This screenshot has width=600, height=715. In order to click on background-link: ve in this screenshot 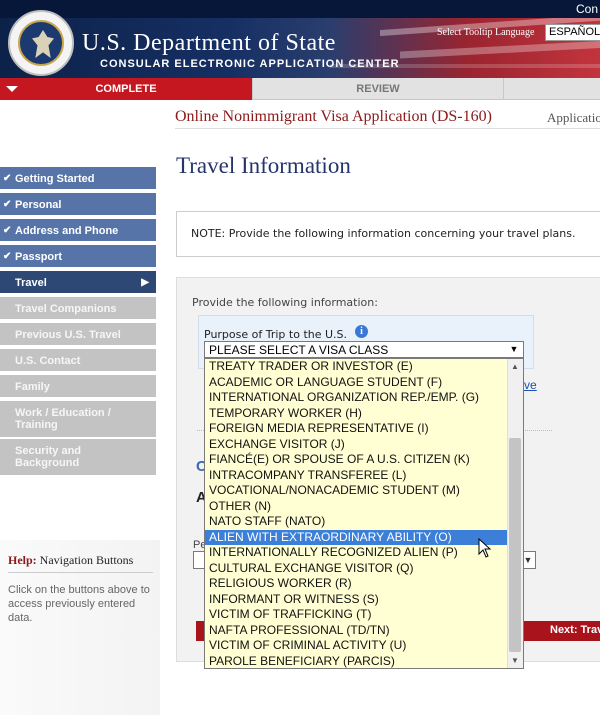, I will do `click(530, 385)`.